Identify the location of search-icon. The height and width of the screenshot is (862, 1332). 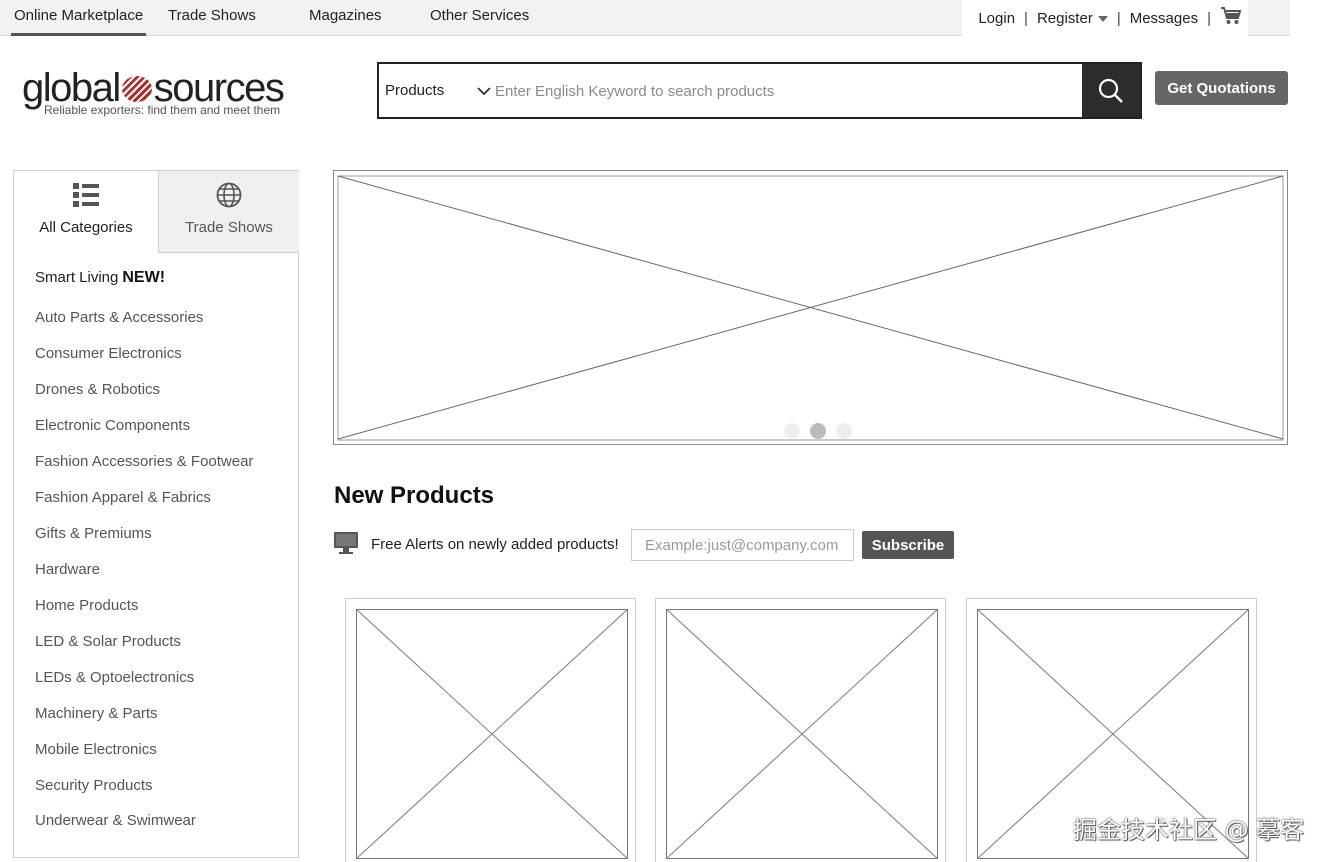
(1110, 90).